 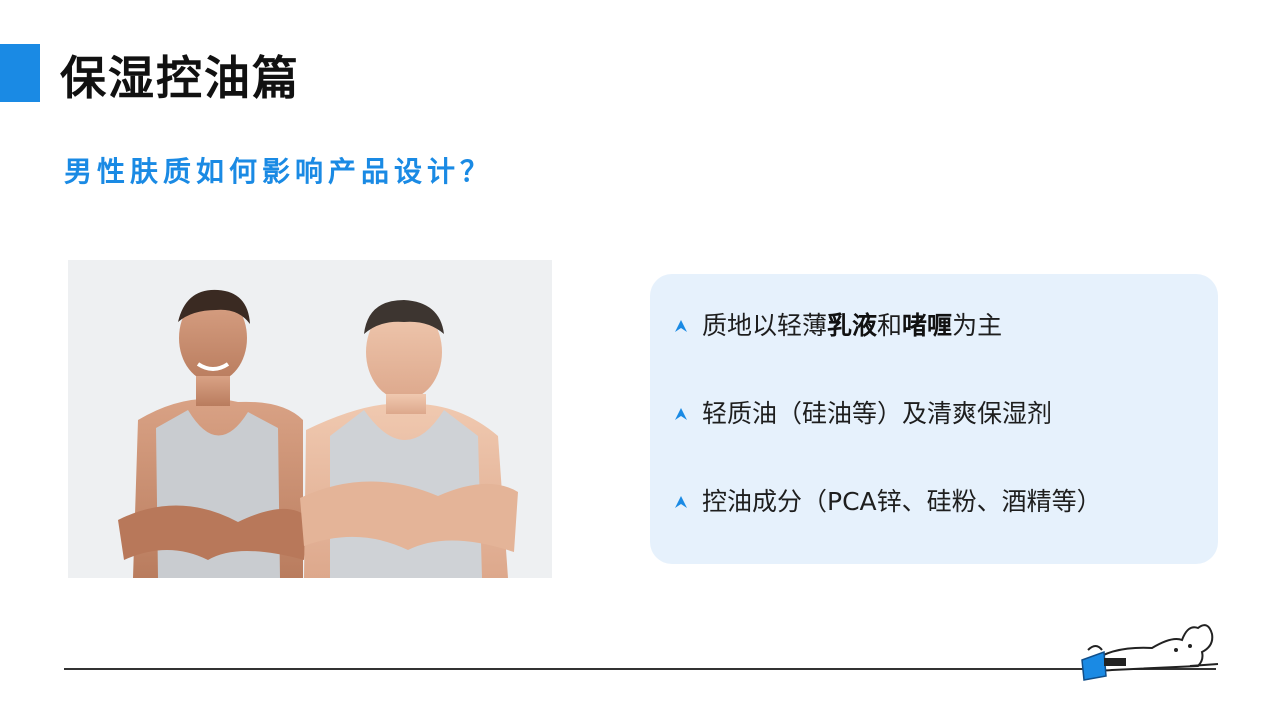 What do you see at coordinates (1137, 649) in the screenshot?
I see `reading-mascot-icon` at bounding box center [1137, 649].